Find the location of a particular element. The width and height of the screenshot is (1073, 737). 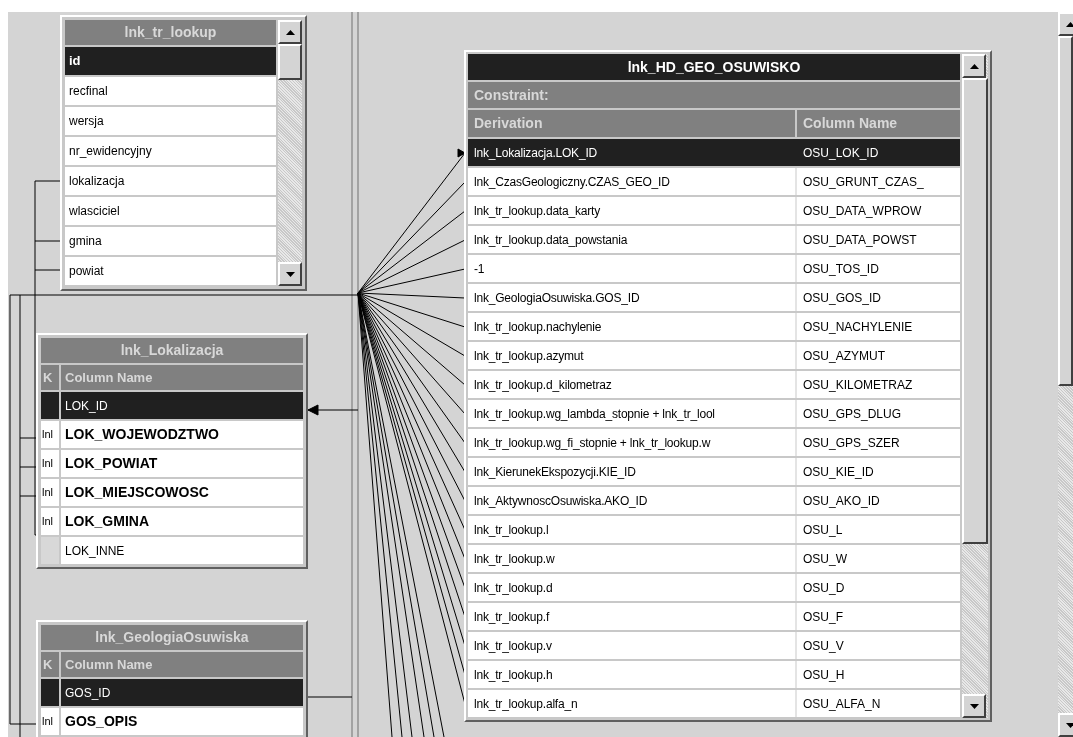

column-name-cell: OSU_ALFA_N is located at coordinates (878, 703).